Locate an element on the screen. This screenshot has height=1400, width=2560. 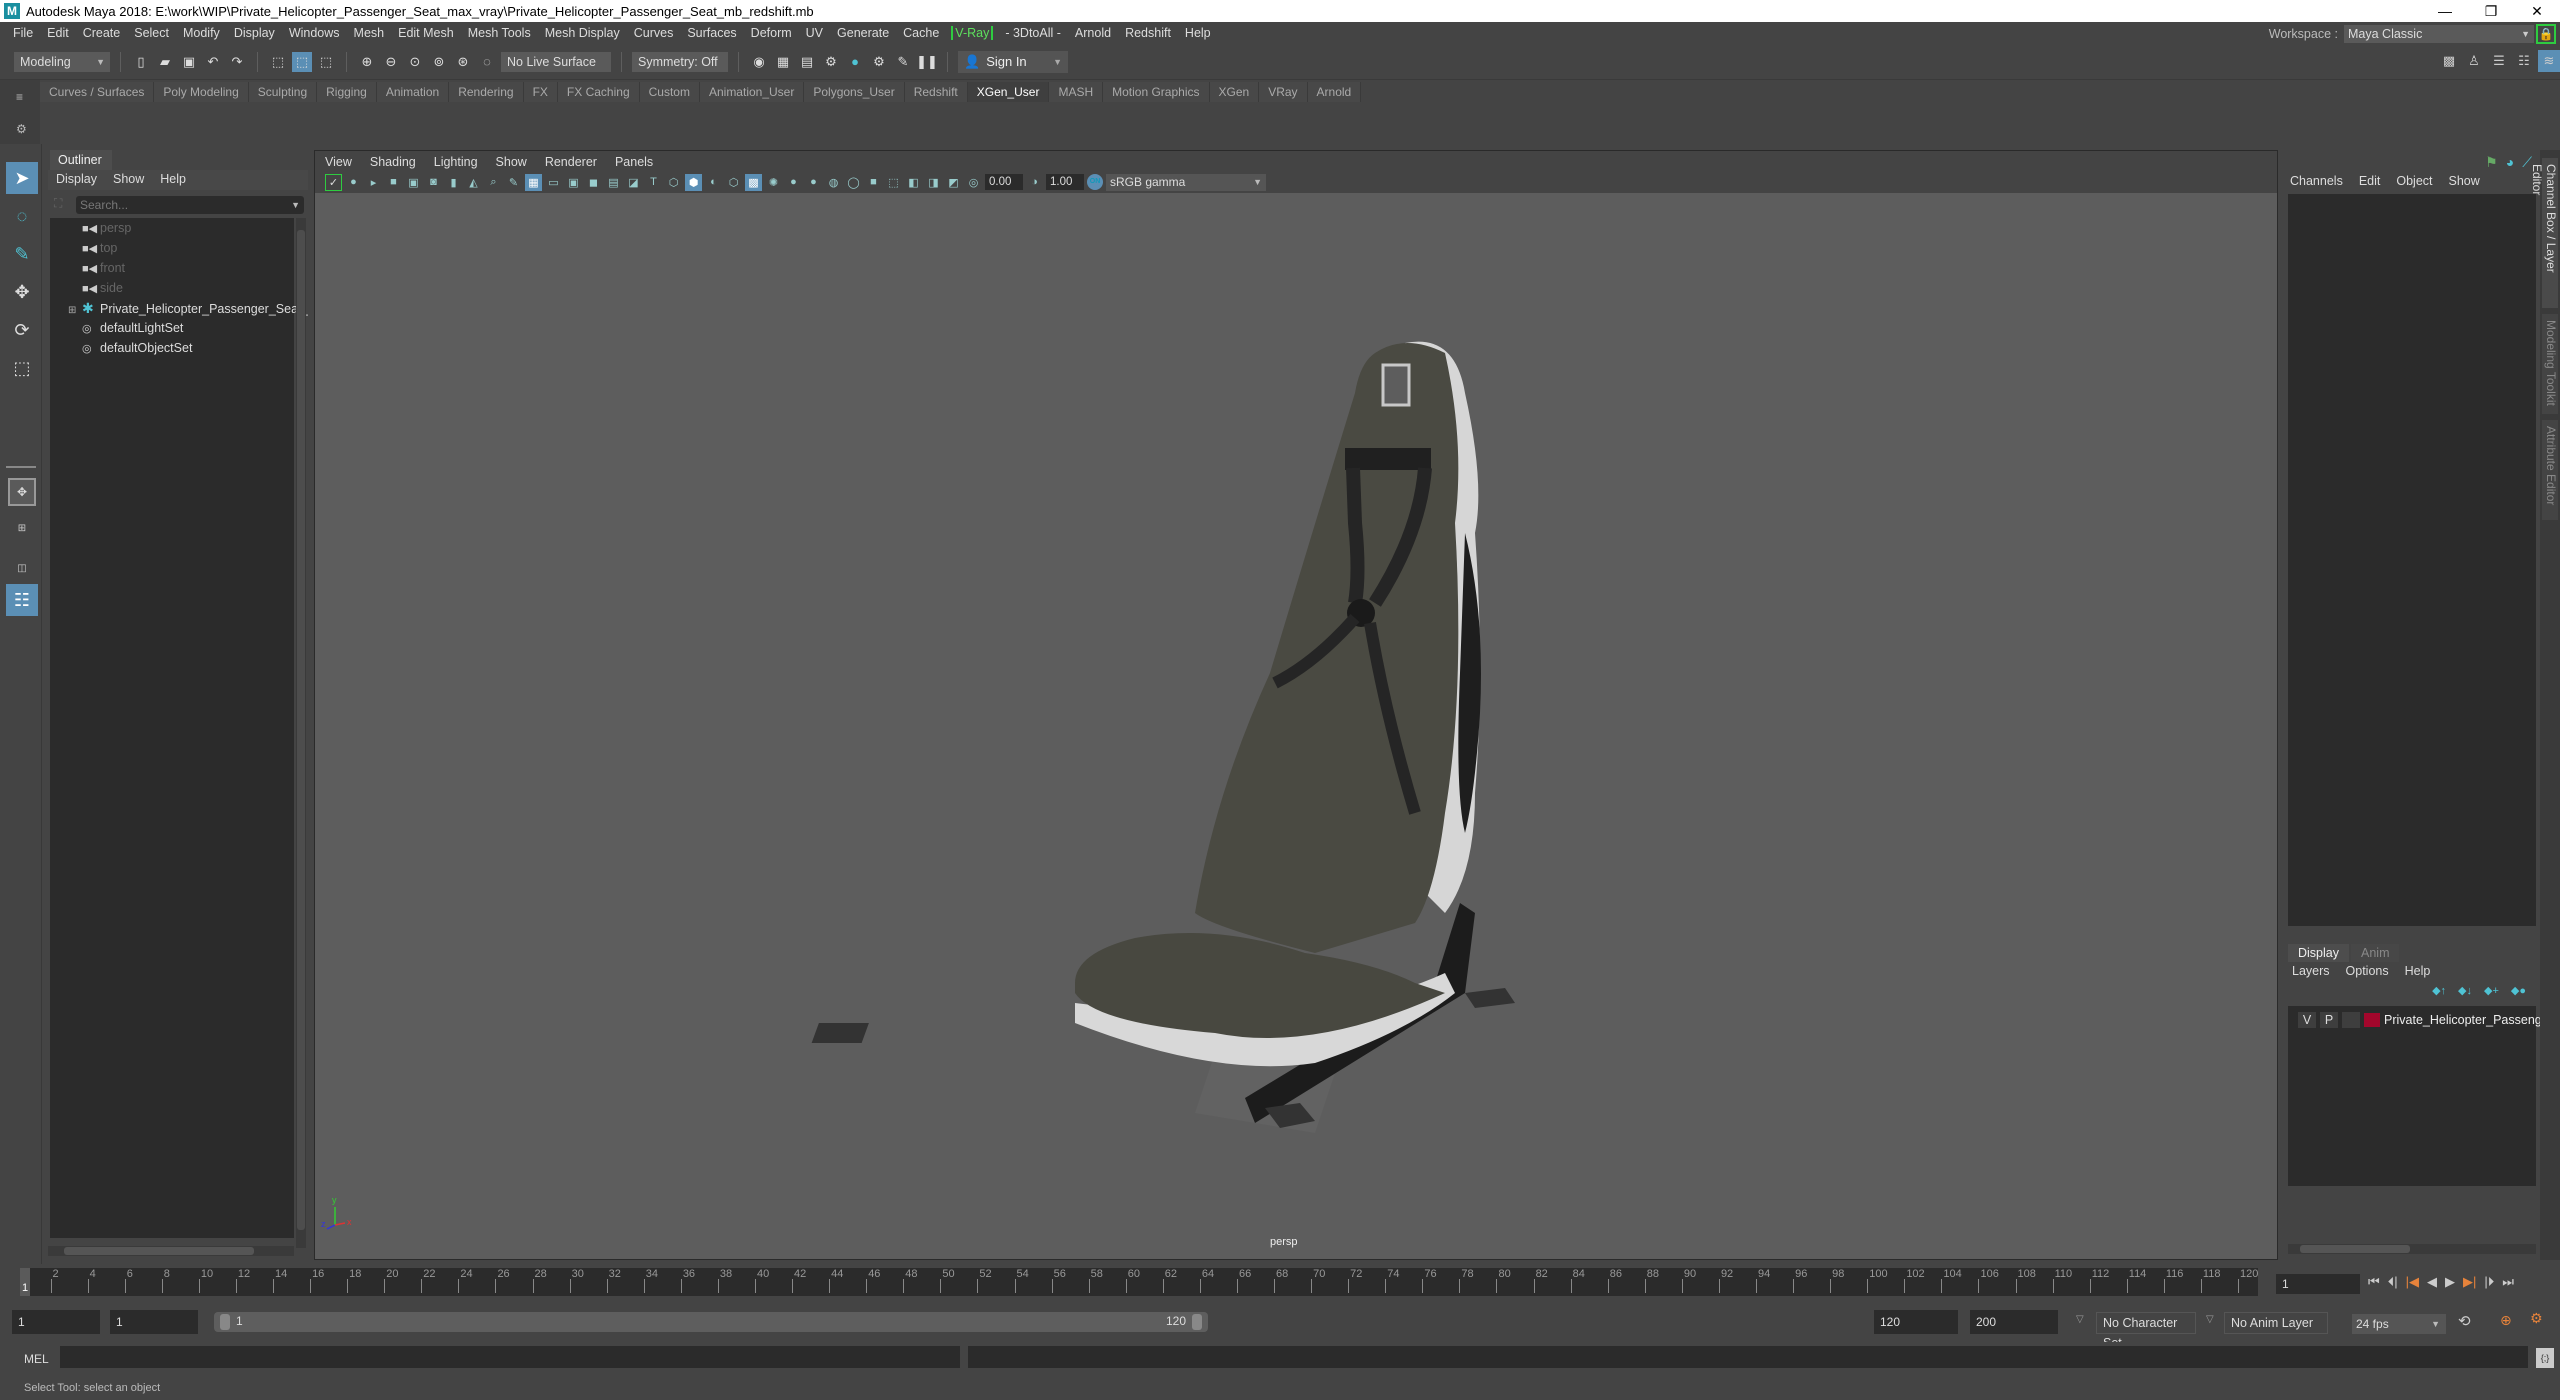
go-to-end-icon: ⏭ is located at coordinates (2508, 1282).